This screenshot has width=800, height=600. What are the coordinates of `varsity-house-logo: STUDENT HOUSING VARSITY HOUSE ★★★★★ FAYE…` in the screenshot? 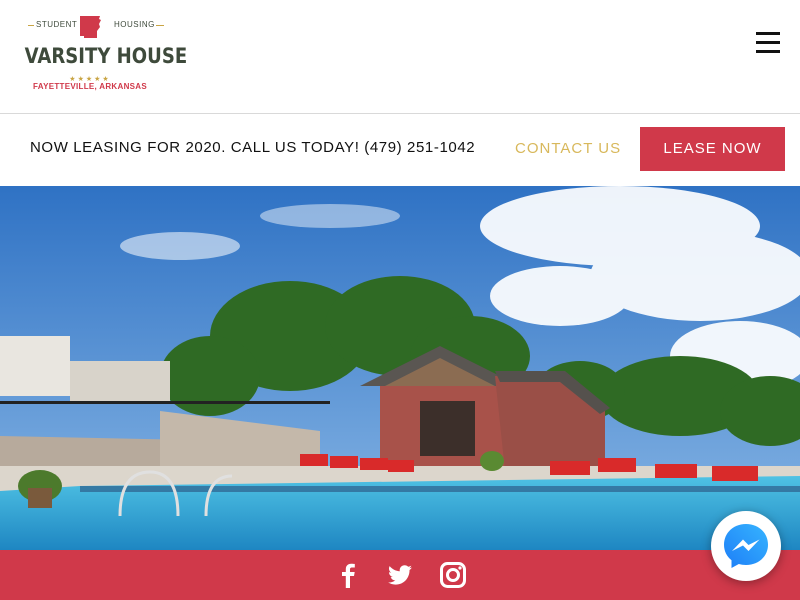 It's located at (101, 57).